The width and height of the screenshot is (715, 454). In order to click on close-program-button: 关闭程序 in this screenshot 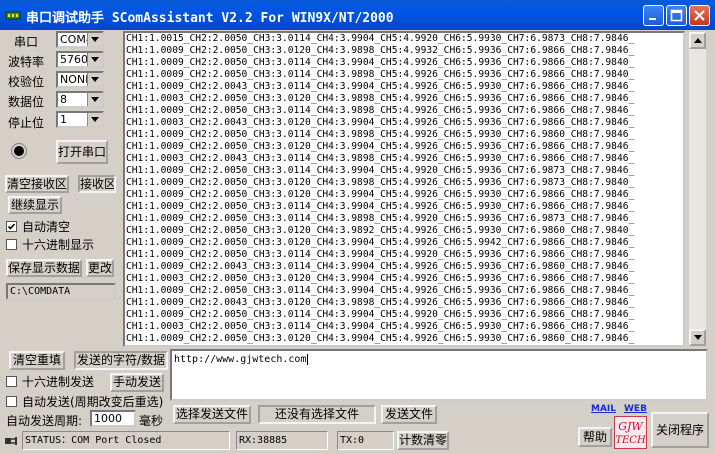, I will do `click(680, 430)`.